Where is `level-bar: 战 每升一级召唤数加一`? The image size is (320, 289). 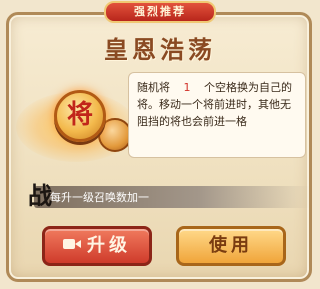
level-bar: 战 每升一级召唤数加一 is located at coordinates (160, 197).